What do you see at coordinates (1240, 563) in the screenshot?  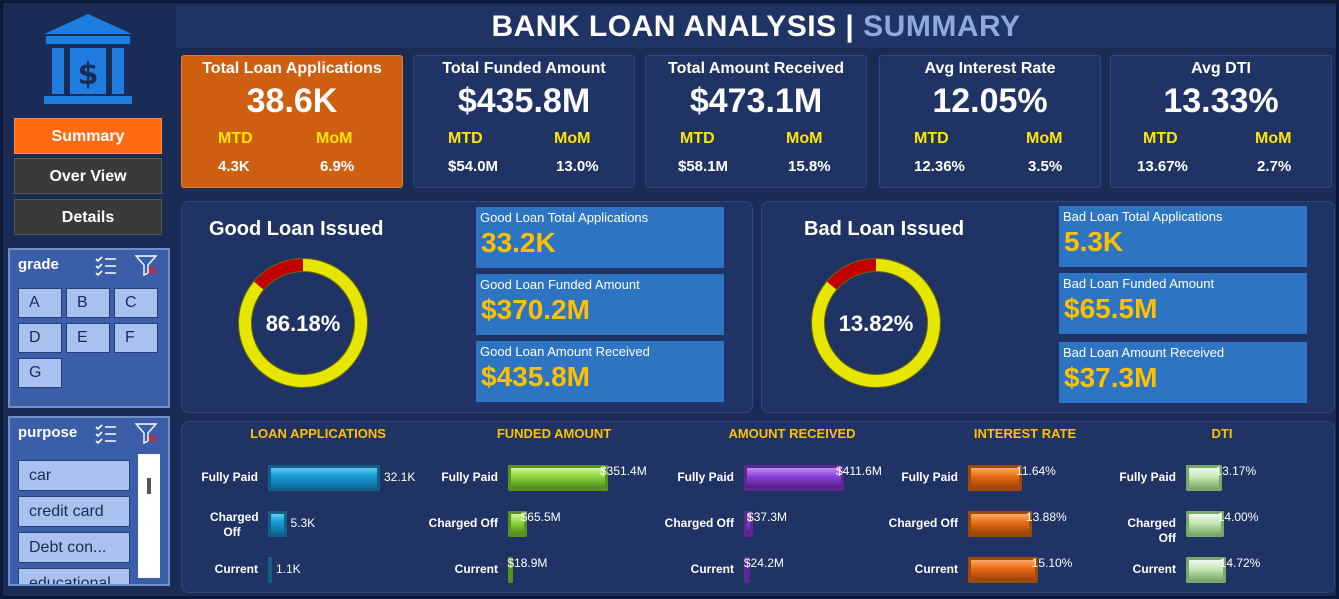 I see `bar-value-label: 14.72%` at bounding box center [1240, 563].